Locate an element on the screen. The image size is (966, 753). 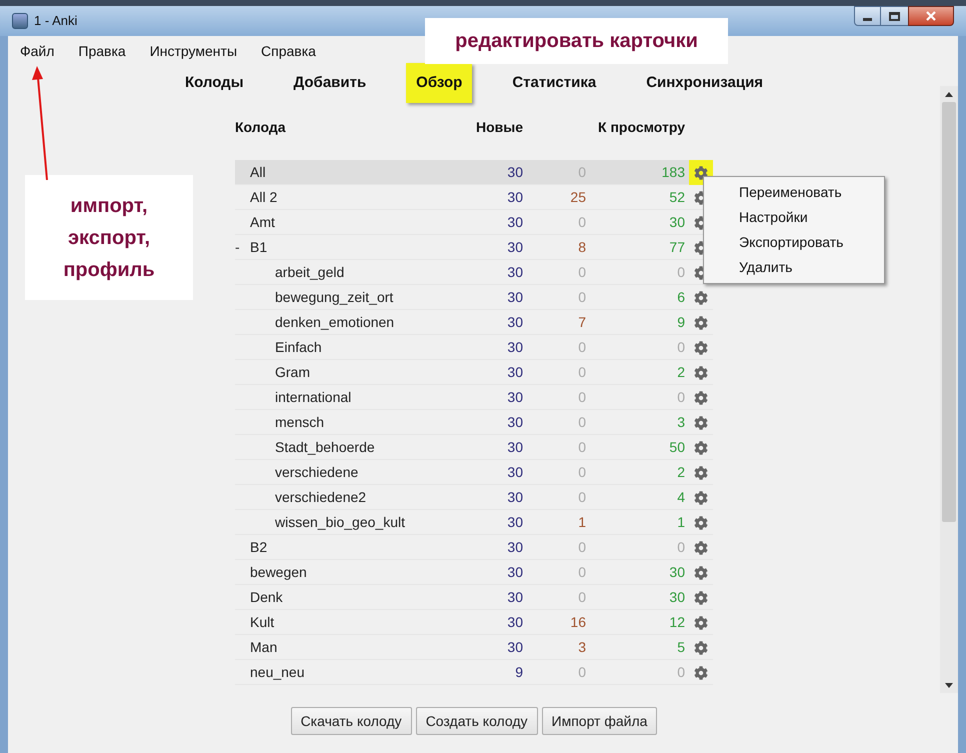
column-header: Колода is located at coordinates (261, 127).